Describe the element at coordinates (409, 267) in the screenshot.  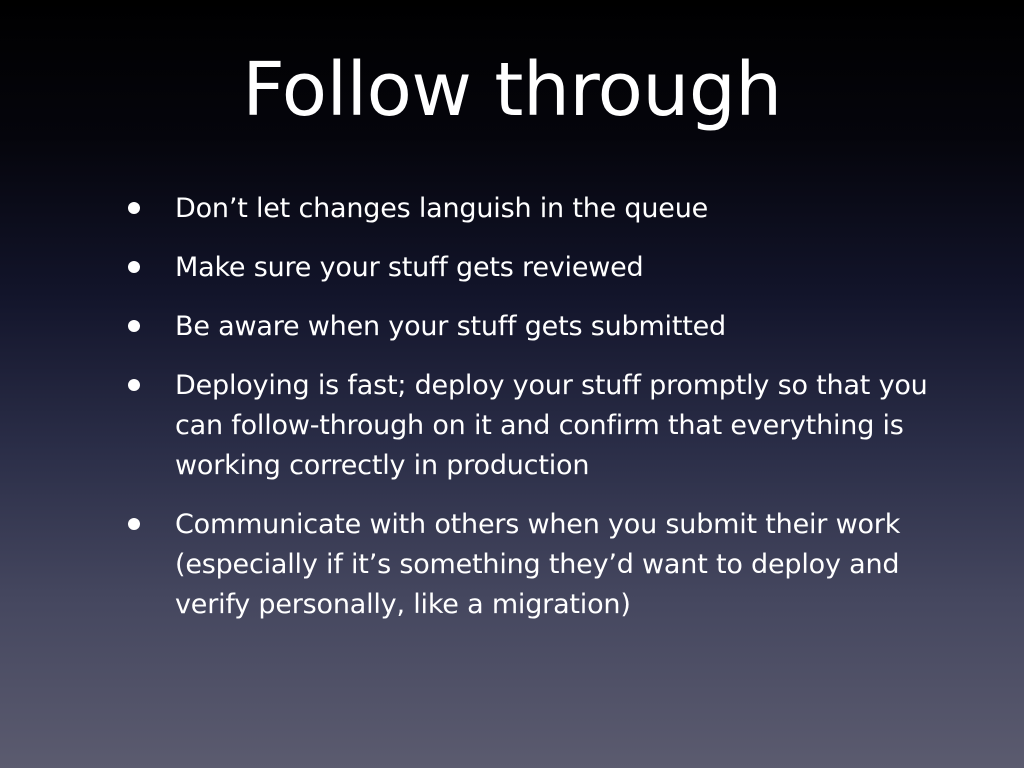
I see `bullet-text: Make sure your stuff gets reviewed` at that location.